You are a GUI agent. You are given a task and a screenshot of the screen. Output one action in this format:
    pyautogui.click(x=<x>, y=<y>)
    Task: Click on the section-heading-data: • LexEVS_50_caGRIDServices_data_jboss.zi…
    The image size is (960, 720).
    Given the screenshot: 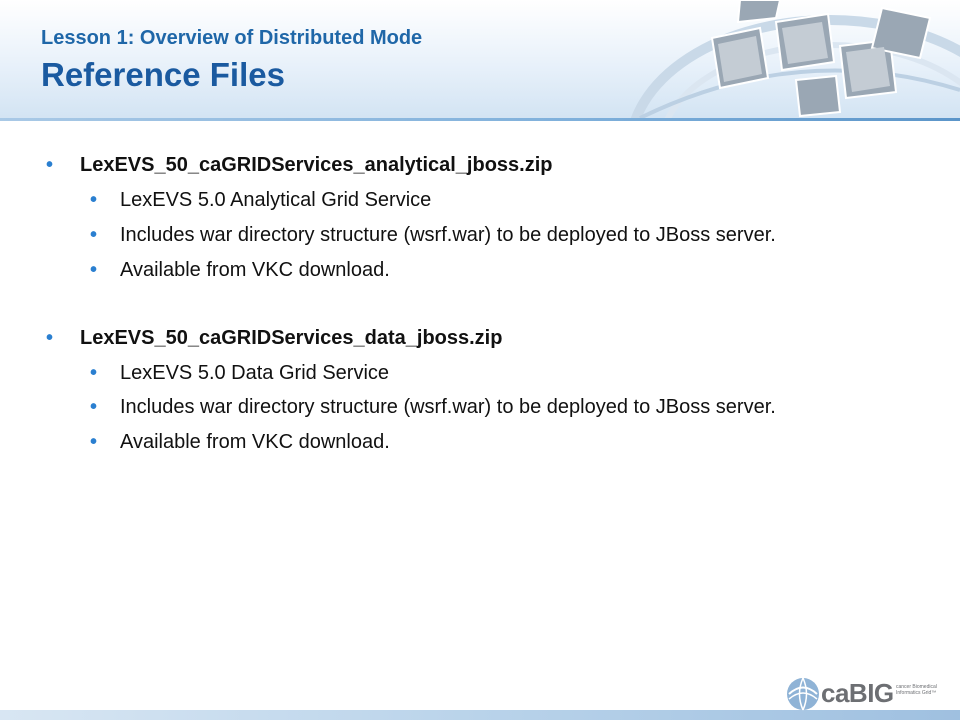 What is the action you would take?
    pyautogui.click(x=274, y=338)
    